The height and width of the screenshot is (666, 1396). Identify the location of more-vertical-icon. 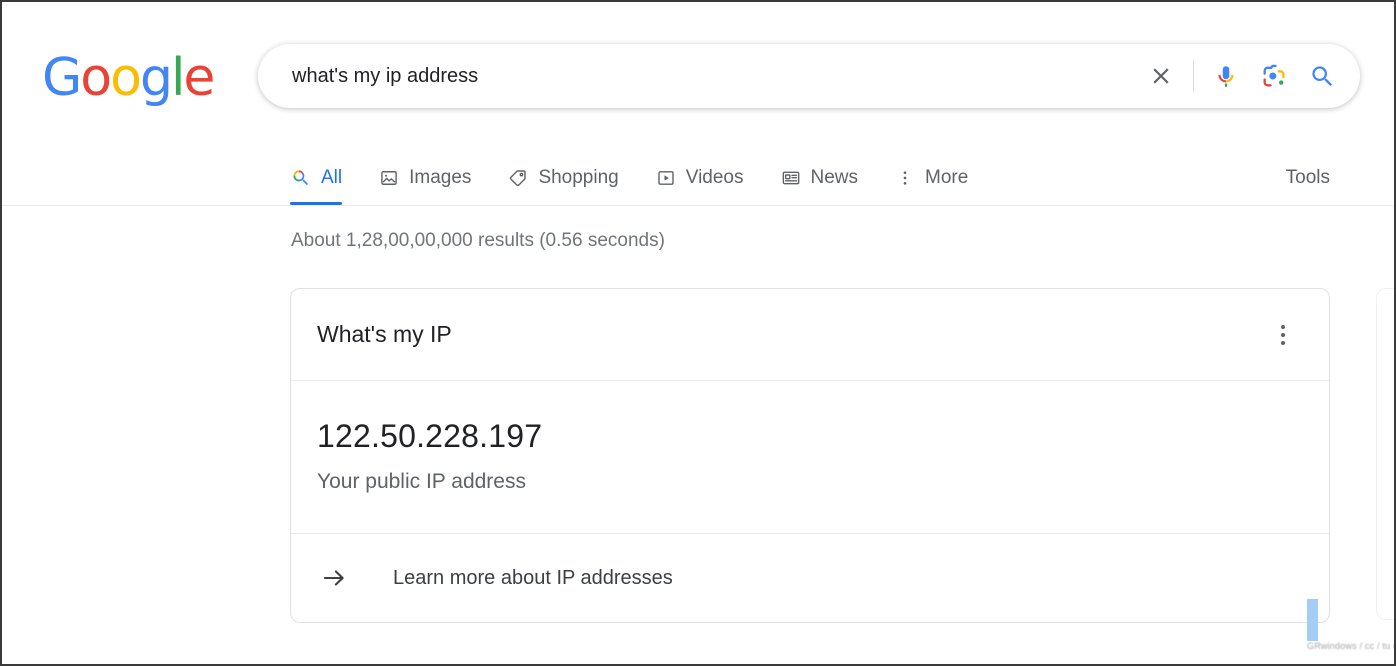
(905, 178).